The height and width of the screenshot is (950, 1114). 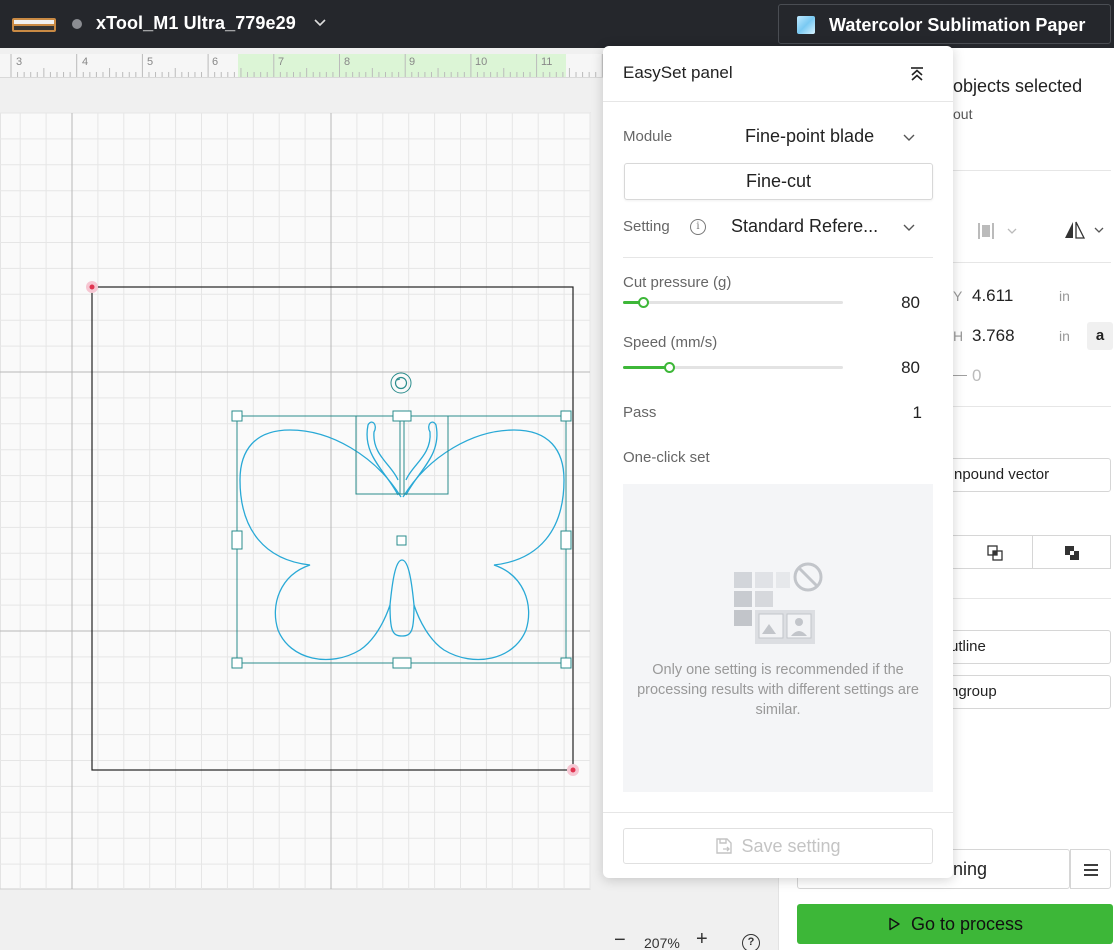 I want to click on fine-cut-mode-button: Fine-cut, so click(x=778, y=181).